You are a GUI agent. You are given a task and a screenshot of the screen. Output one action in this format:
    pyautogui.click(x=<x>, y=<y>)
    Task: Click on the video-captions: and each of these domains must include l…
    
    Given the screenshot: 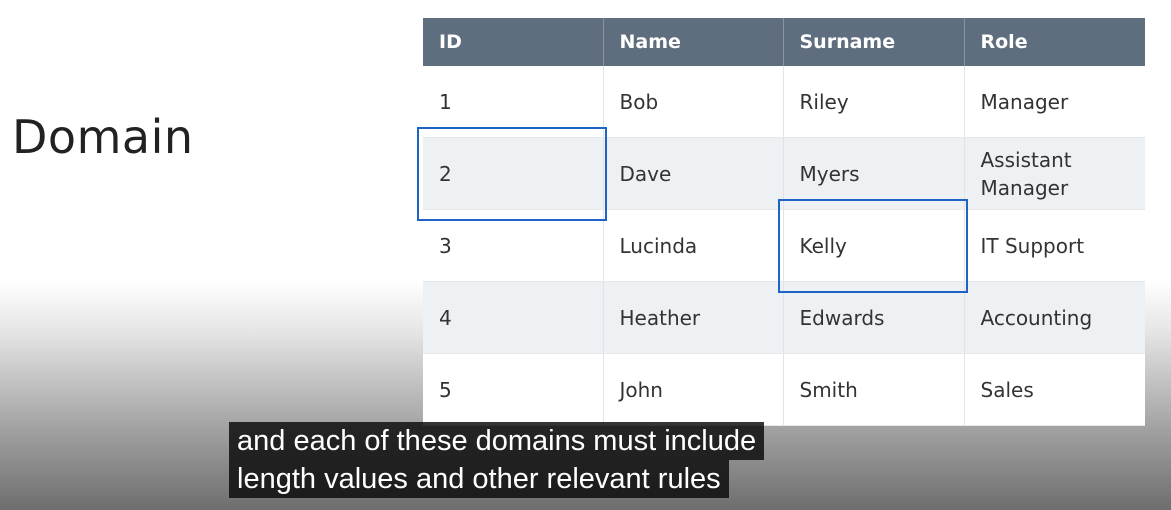 What is the action you would take?
    pyautogui.click(x=497, y=460)
    